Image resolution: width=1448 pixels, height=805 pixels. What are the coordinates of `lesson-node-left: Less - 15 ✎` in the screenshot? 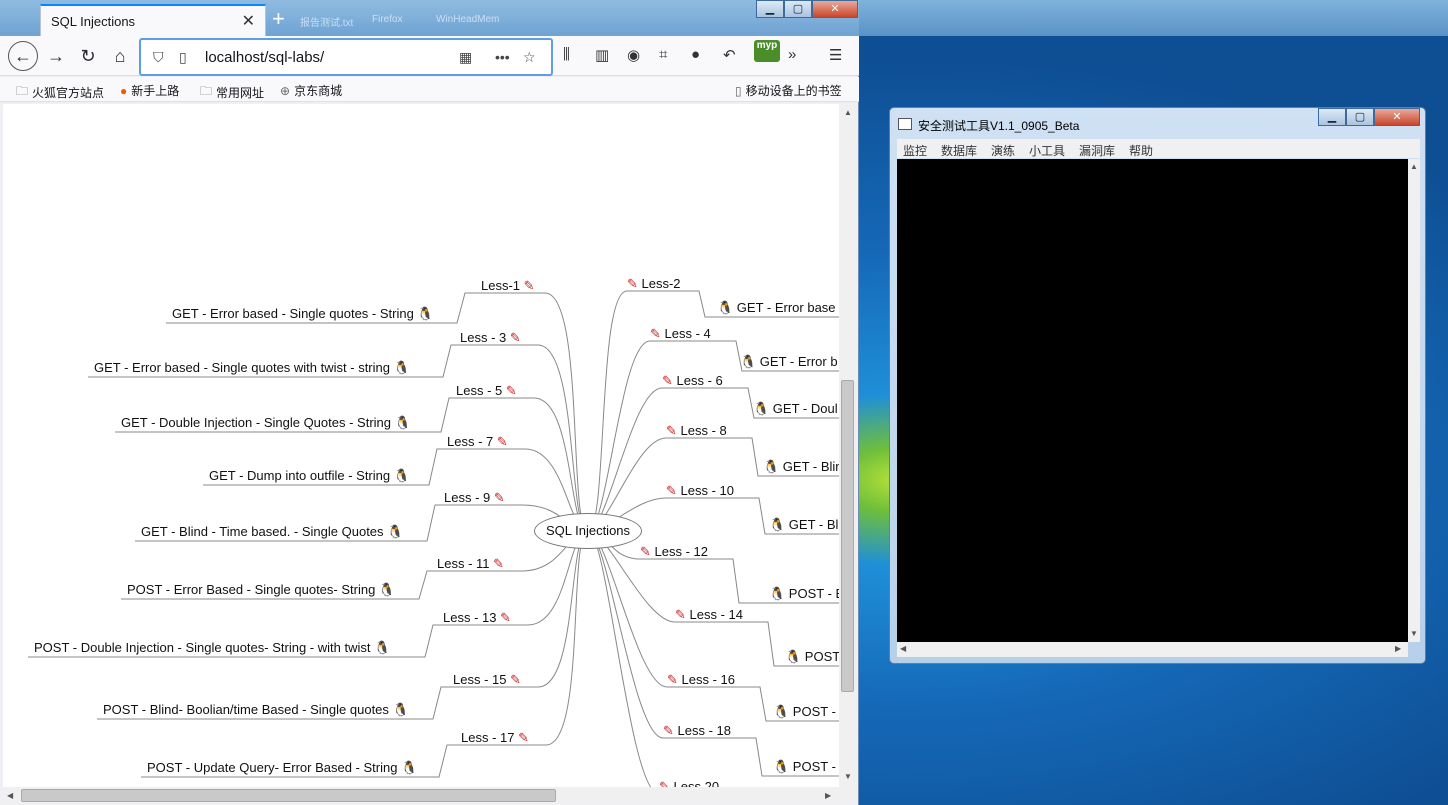 It's located at (487, 680).